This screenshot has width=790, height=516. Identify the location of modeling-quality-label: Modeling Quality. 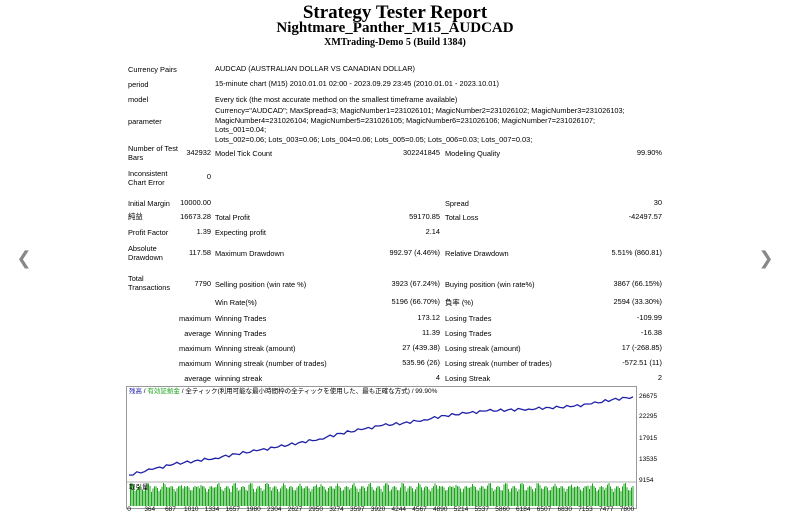
(473, 153).